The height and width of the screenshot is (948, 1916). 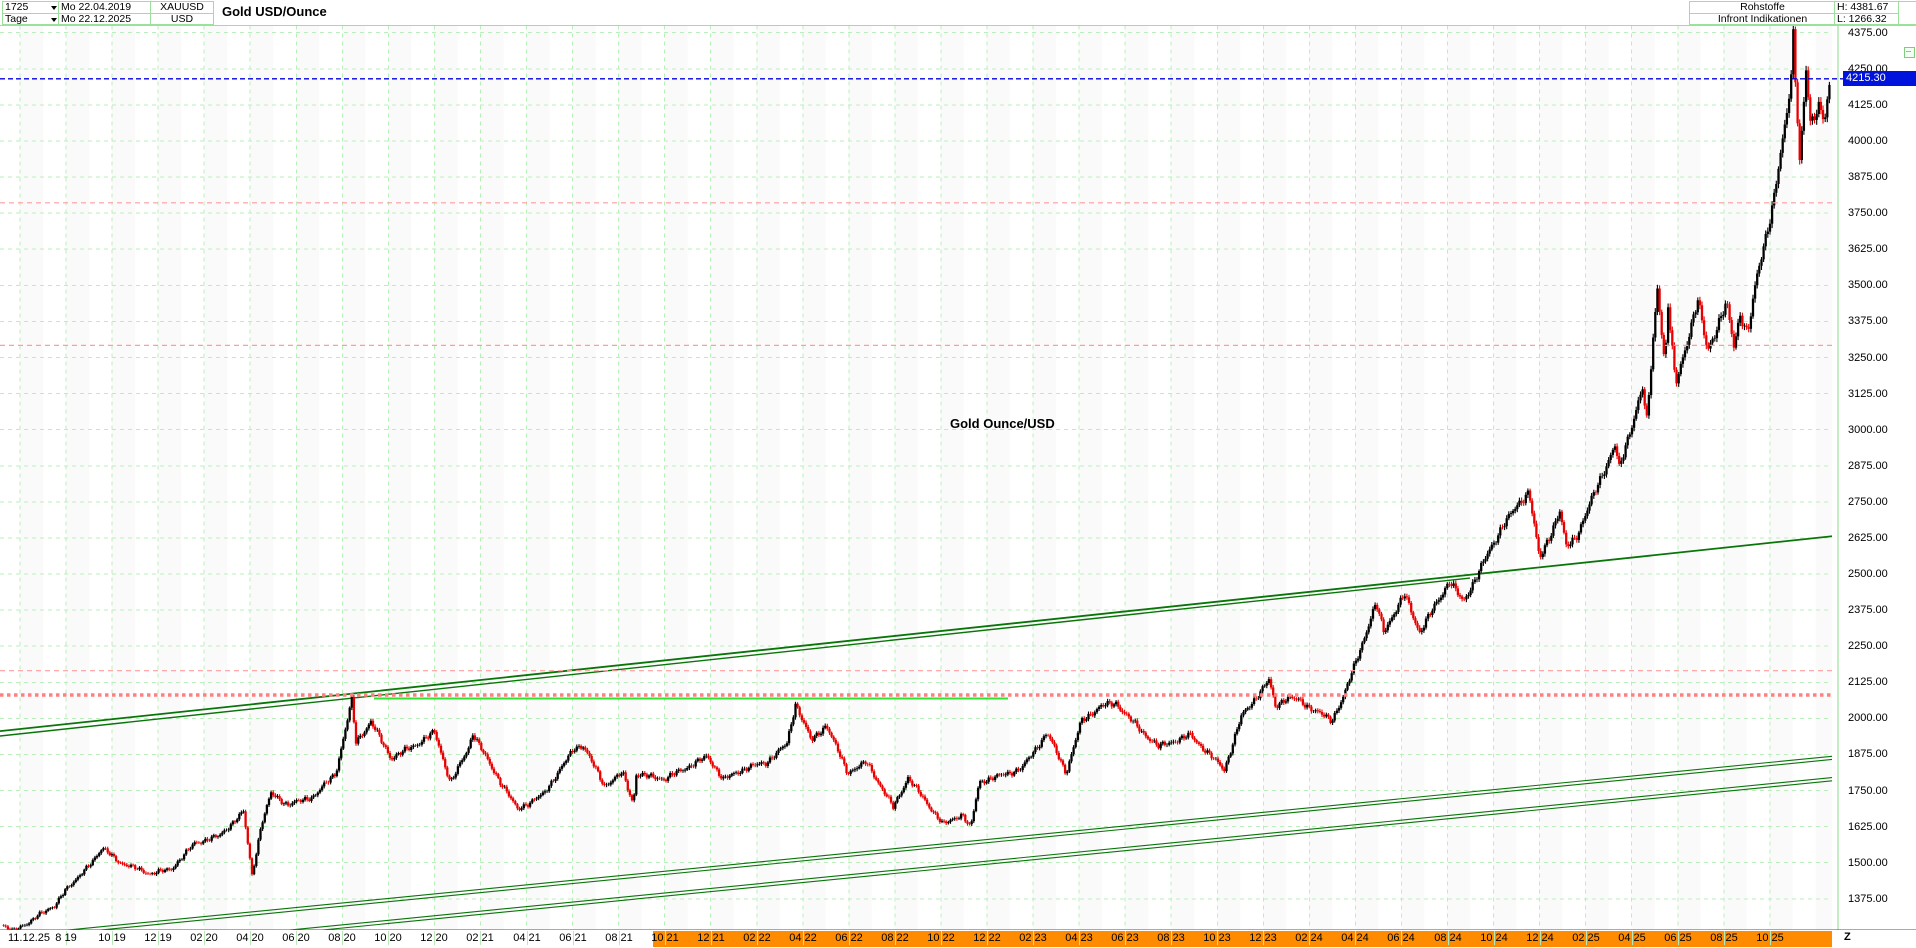 What do you see at coordinates (1868, 574) in the screenshot?
I see `price-axis-label: 2500.00` at bounding box center [1868, 574].